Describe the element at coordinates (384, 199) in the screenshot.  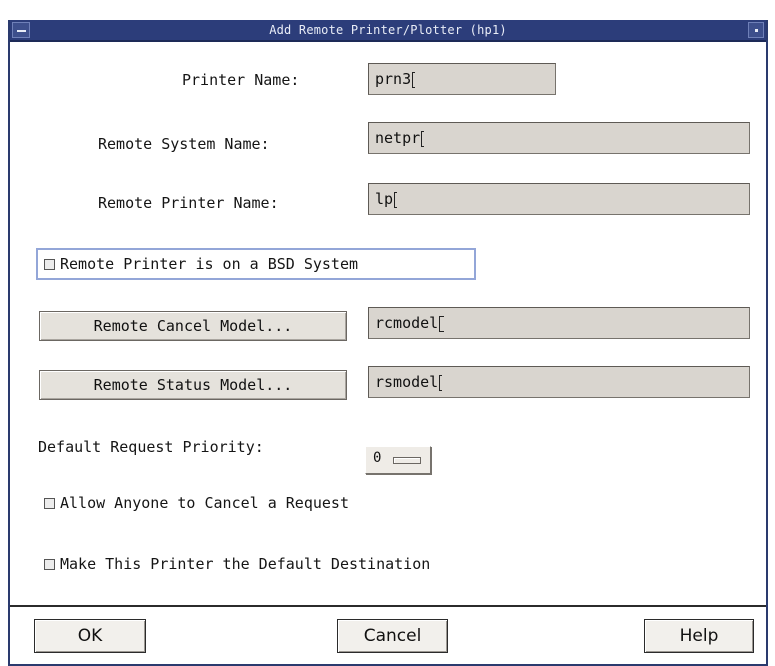
I see `remote-printer-name-value: lp` at that location.